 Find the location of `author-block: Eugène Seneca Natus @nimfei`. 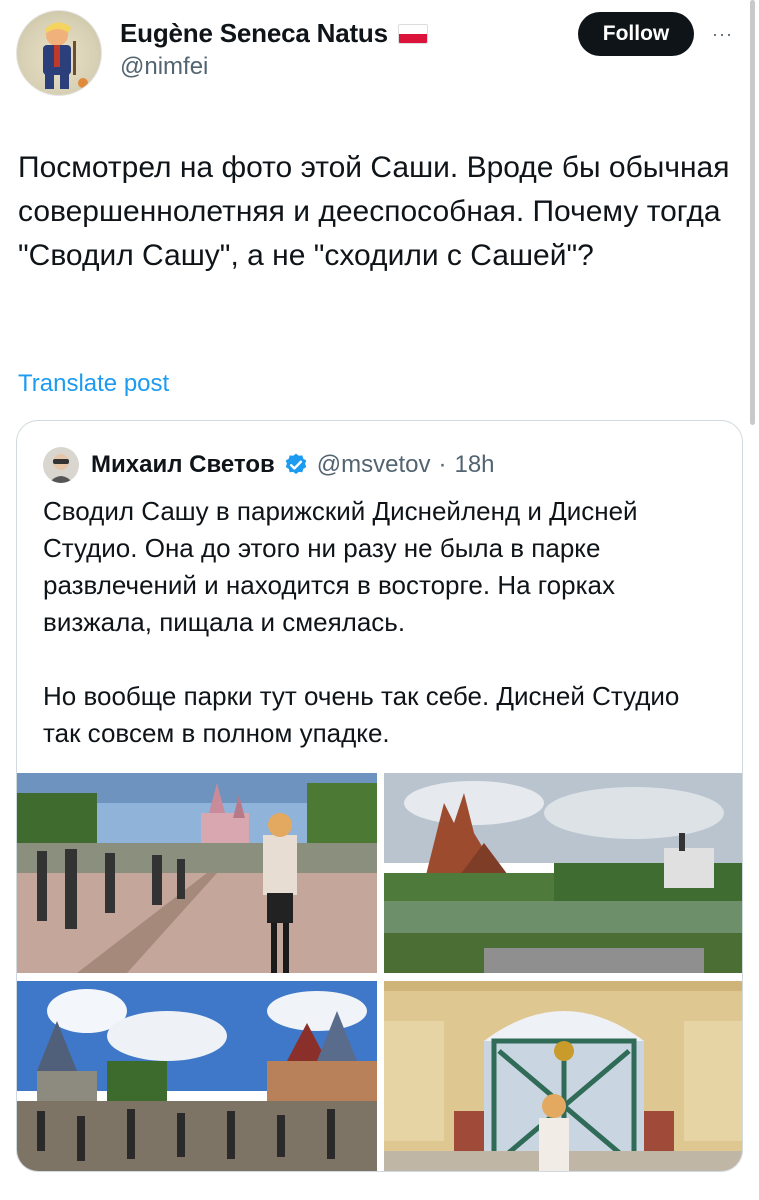

author-block: Eugène Seneca Natus @nimfei is located at coordinates (274, 49).